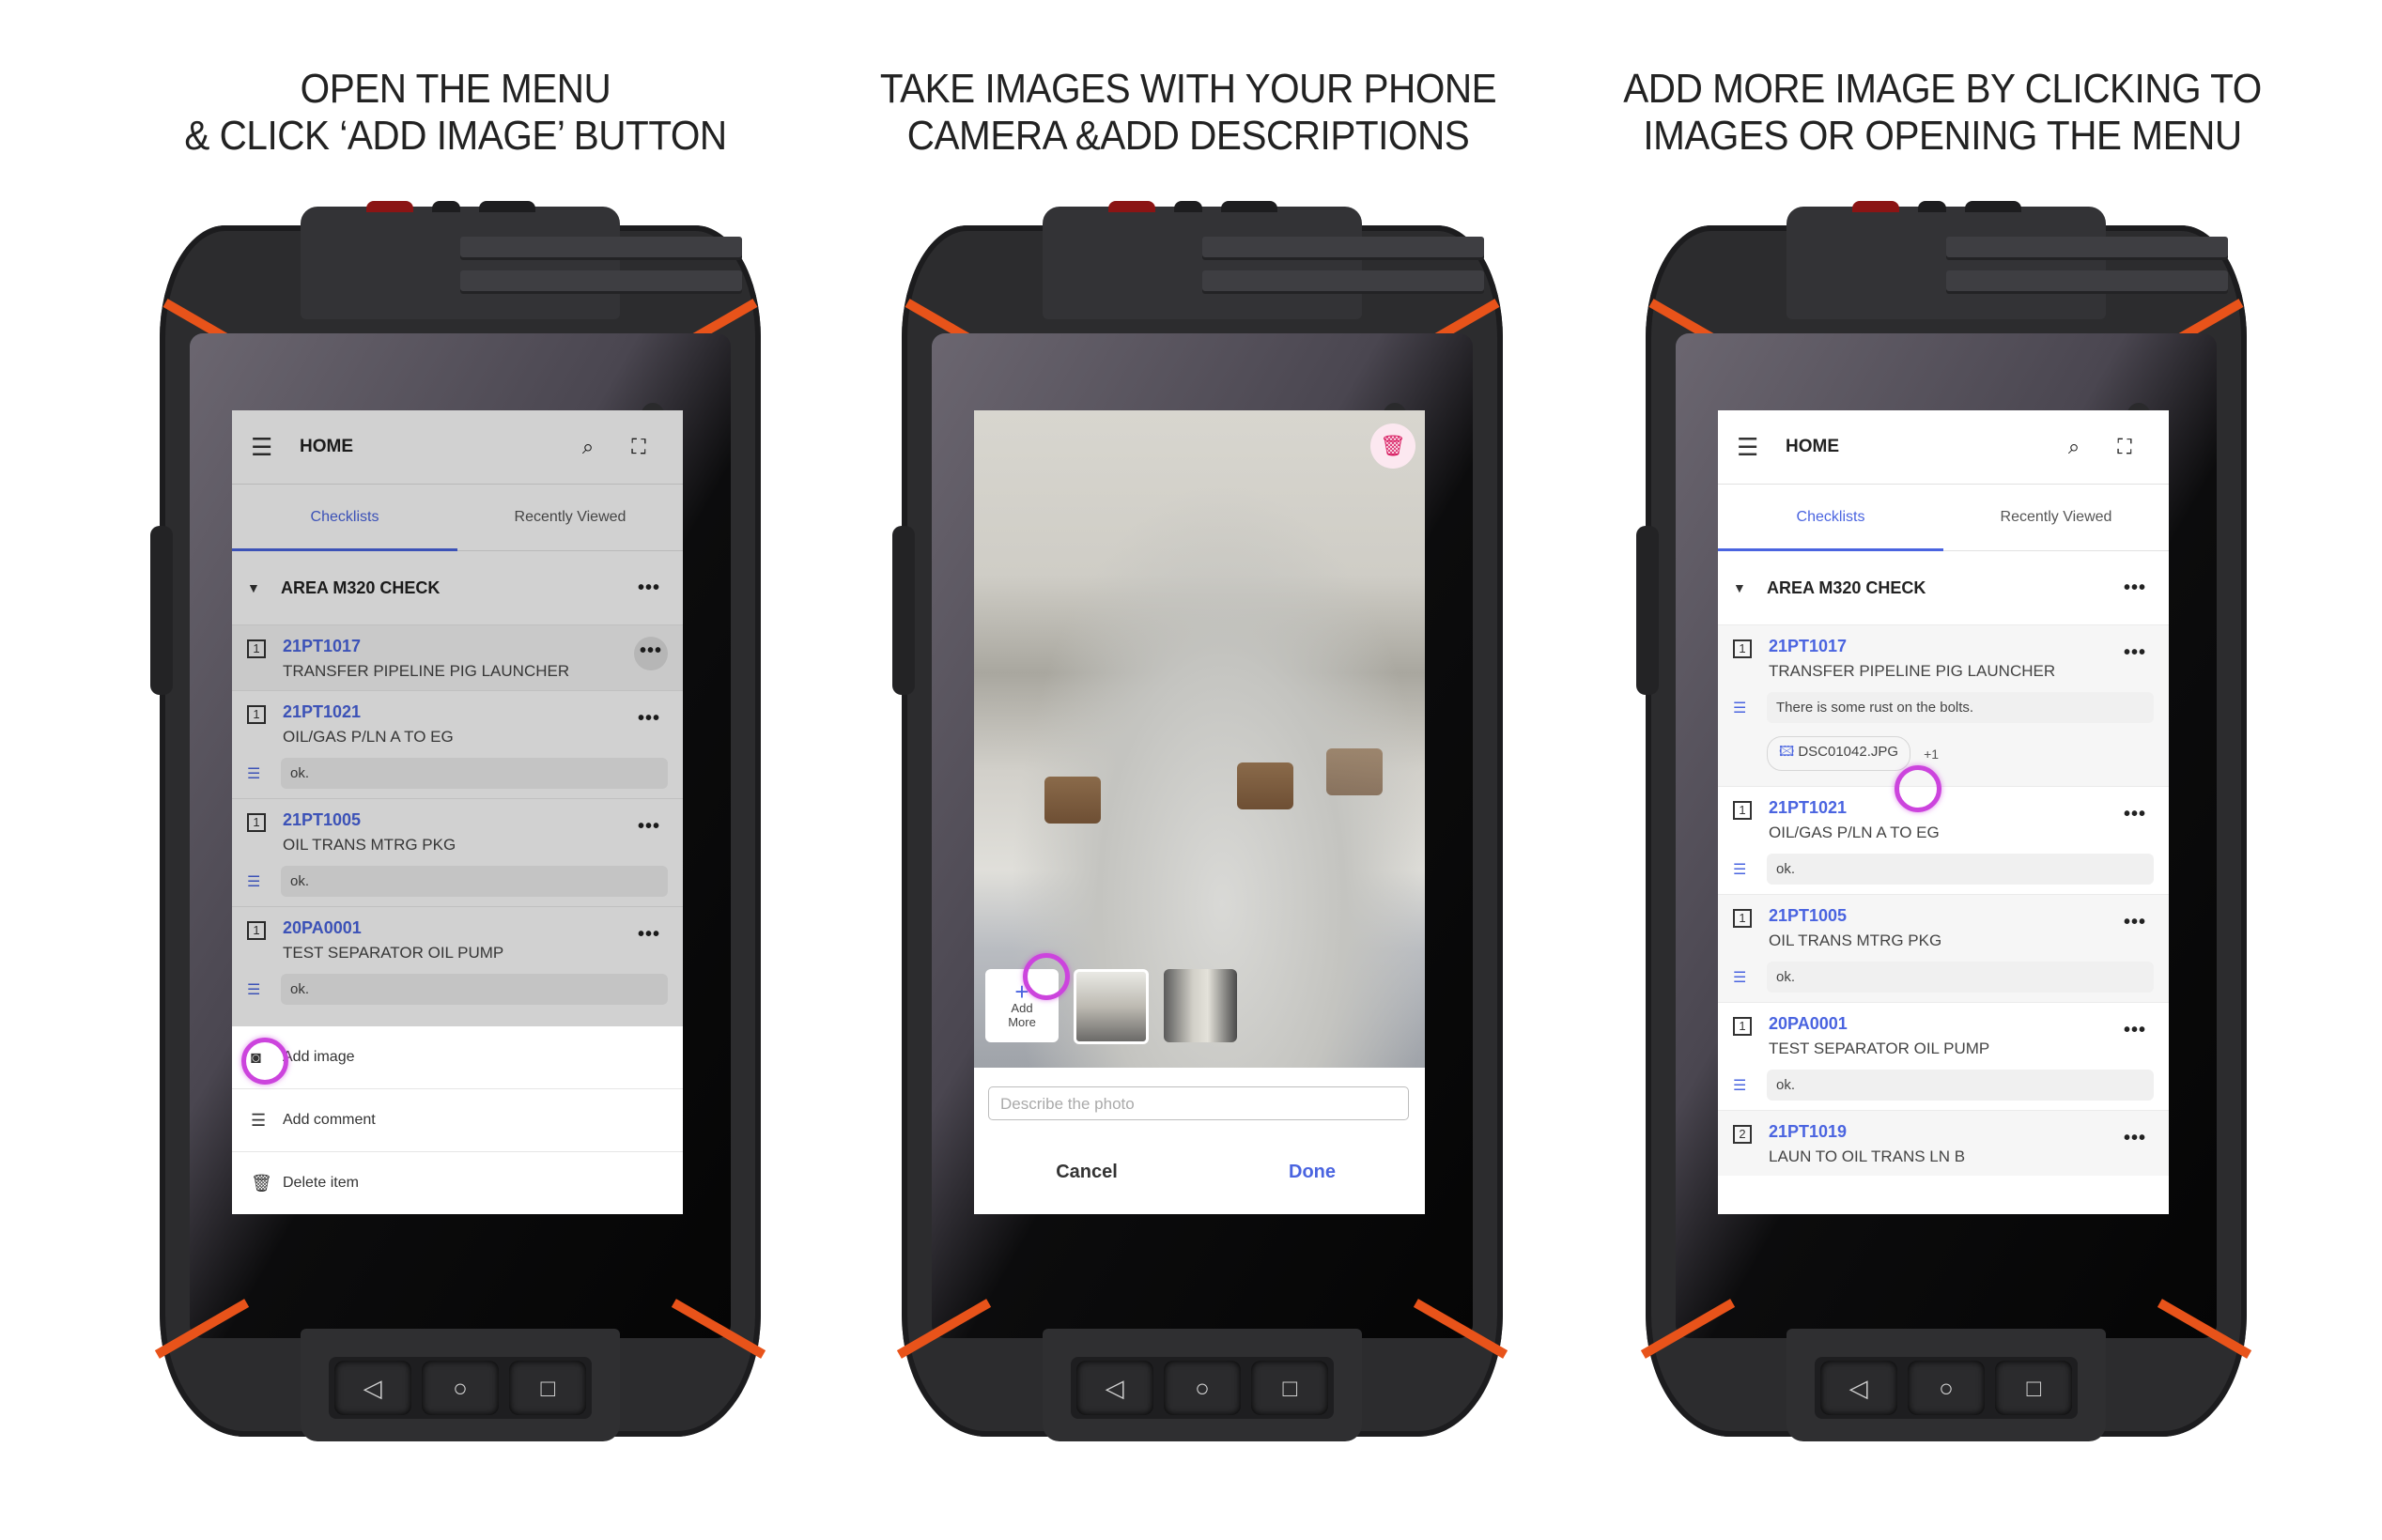  What do you see at coordinates (1932, 754) in the screenshot?
I see `more-attachments-count: +1` at bounding box center [1932, 754].